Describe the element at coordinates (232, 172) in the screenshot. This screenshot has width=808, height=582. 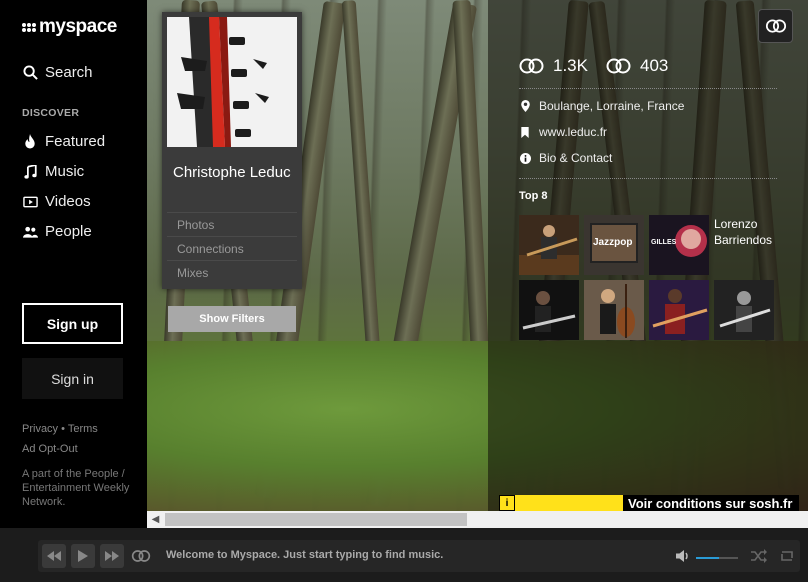
I see `profile-name: Christophe Leduc` at that location.